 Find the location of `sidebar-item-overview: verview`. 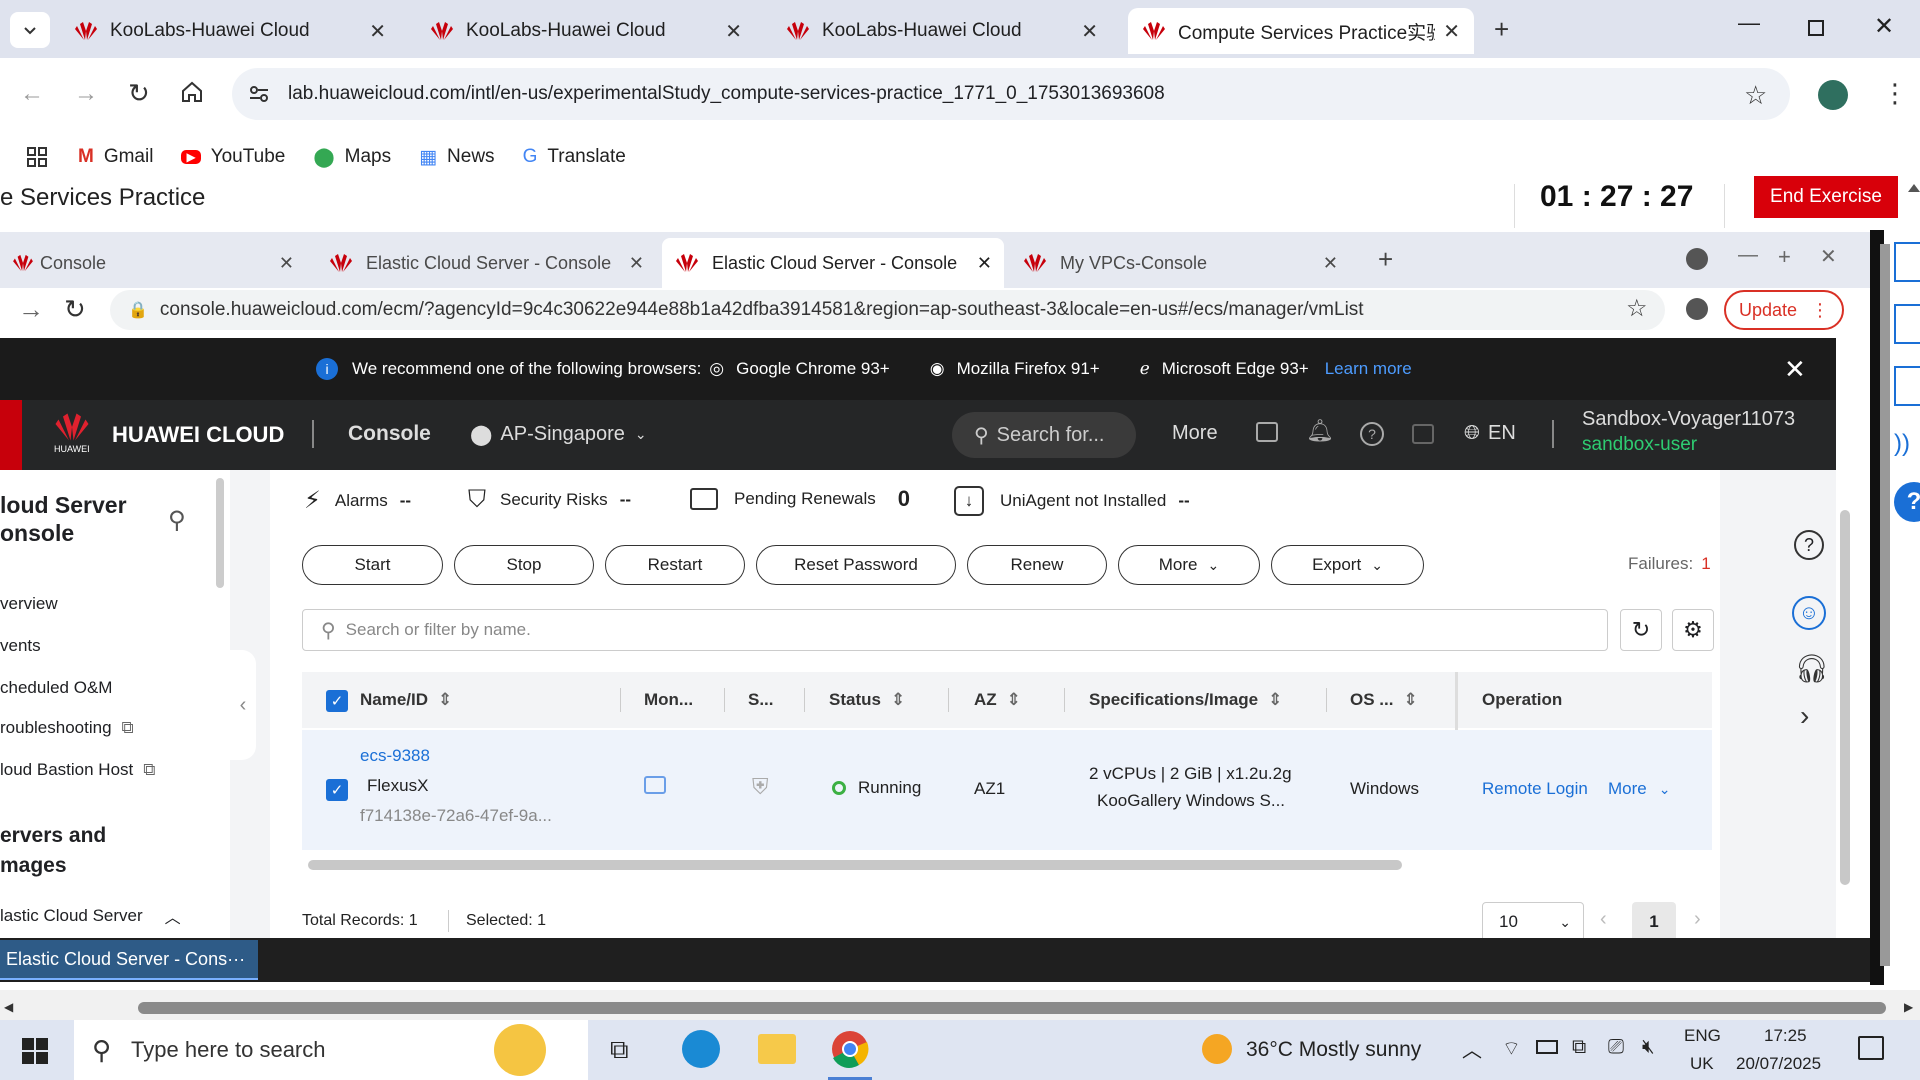

sidebar-item-overview: verview is located at coordinates (29, 604).